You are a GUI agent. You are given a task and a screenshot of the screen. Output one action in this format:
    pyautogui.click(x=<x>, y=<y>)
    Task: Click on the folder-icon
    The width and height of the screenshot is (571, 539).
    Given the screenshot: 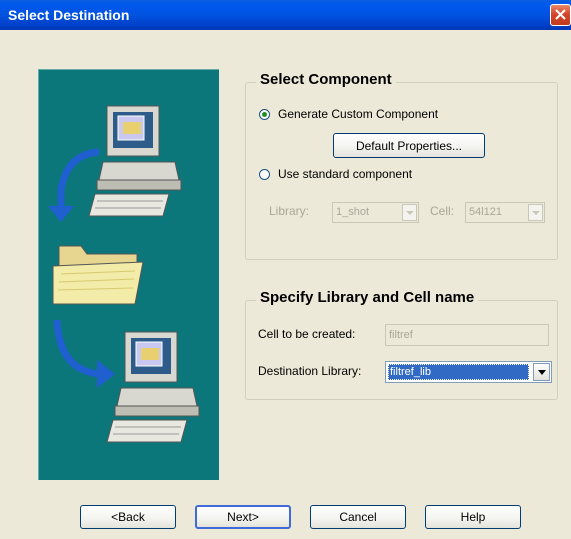 What is the action you would take?
    pyautogui.click(x=98, y=275)
    